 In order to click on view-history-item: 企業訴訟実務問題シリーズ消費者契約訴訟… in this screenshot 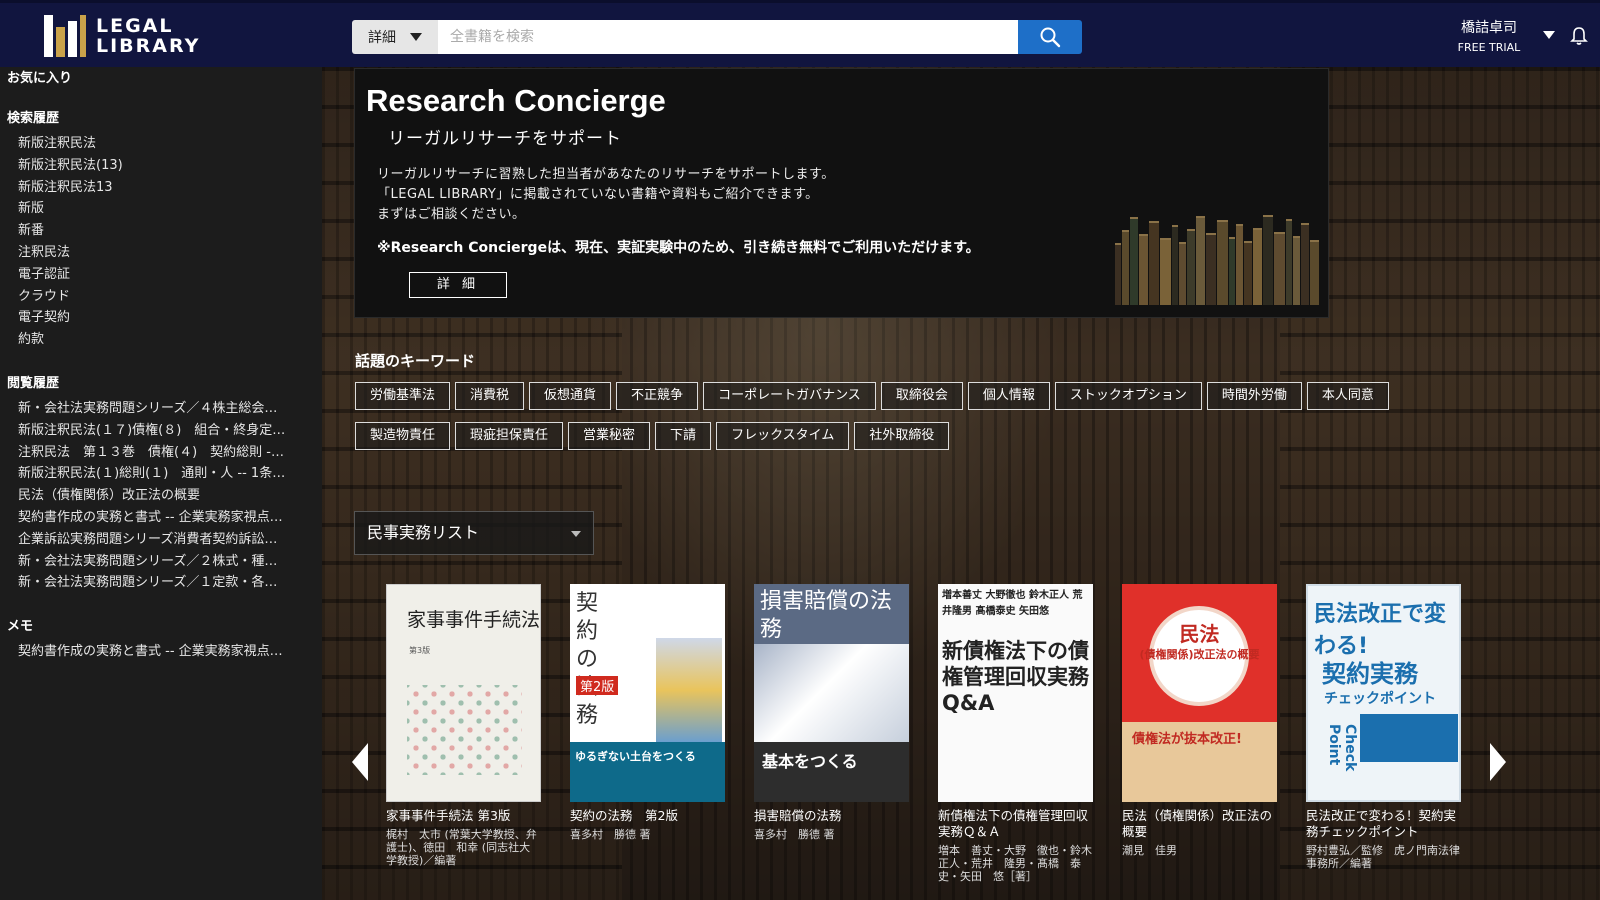, I will do `click(161, 540)`.